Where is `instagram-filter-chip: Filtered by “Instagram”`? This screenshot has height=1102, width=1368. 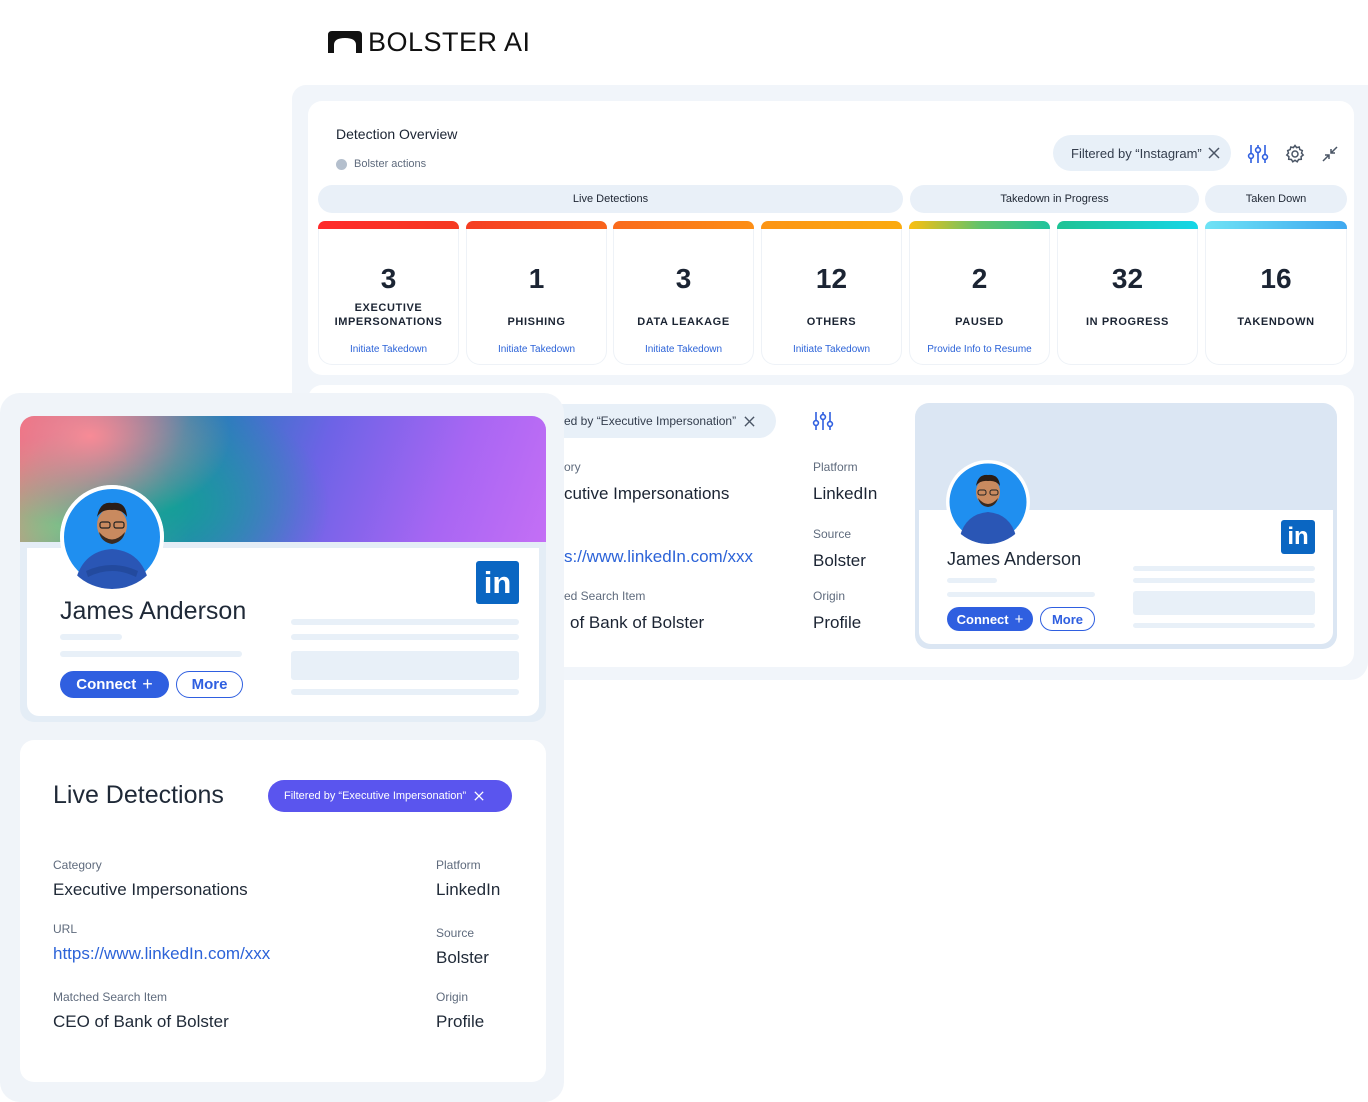 instagram-filter-chip: Filtered by “Instagram” is located at coordinates (1142, 153).